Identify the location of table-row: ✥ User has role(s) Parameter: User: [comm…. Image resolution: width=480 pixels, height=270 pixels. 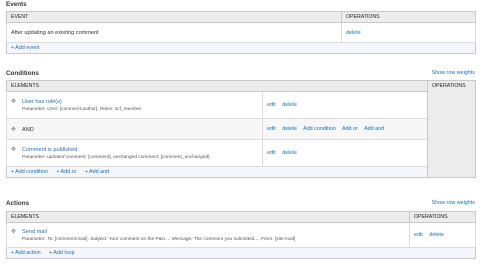
(241, 105).